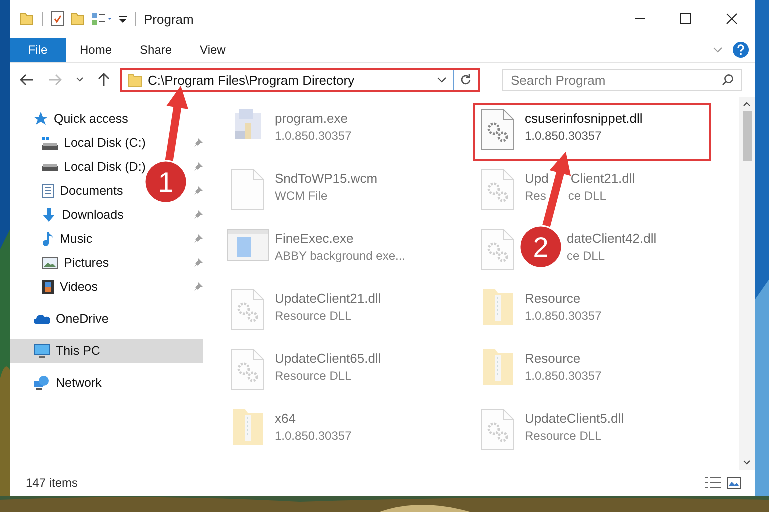 The height and width of the screenshot is (512, 769). Describe the element at coordinates (728, 80) in the screenshot. I see `search-icon` at that location.